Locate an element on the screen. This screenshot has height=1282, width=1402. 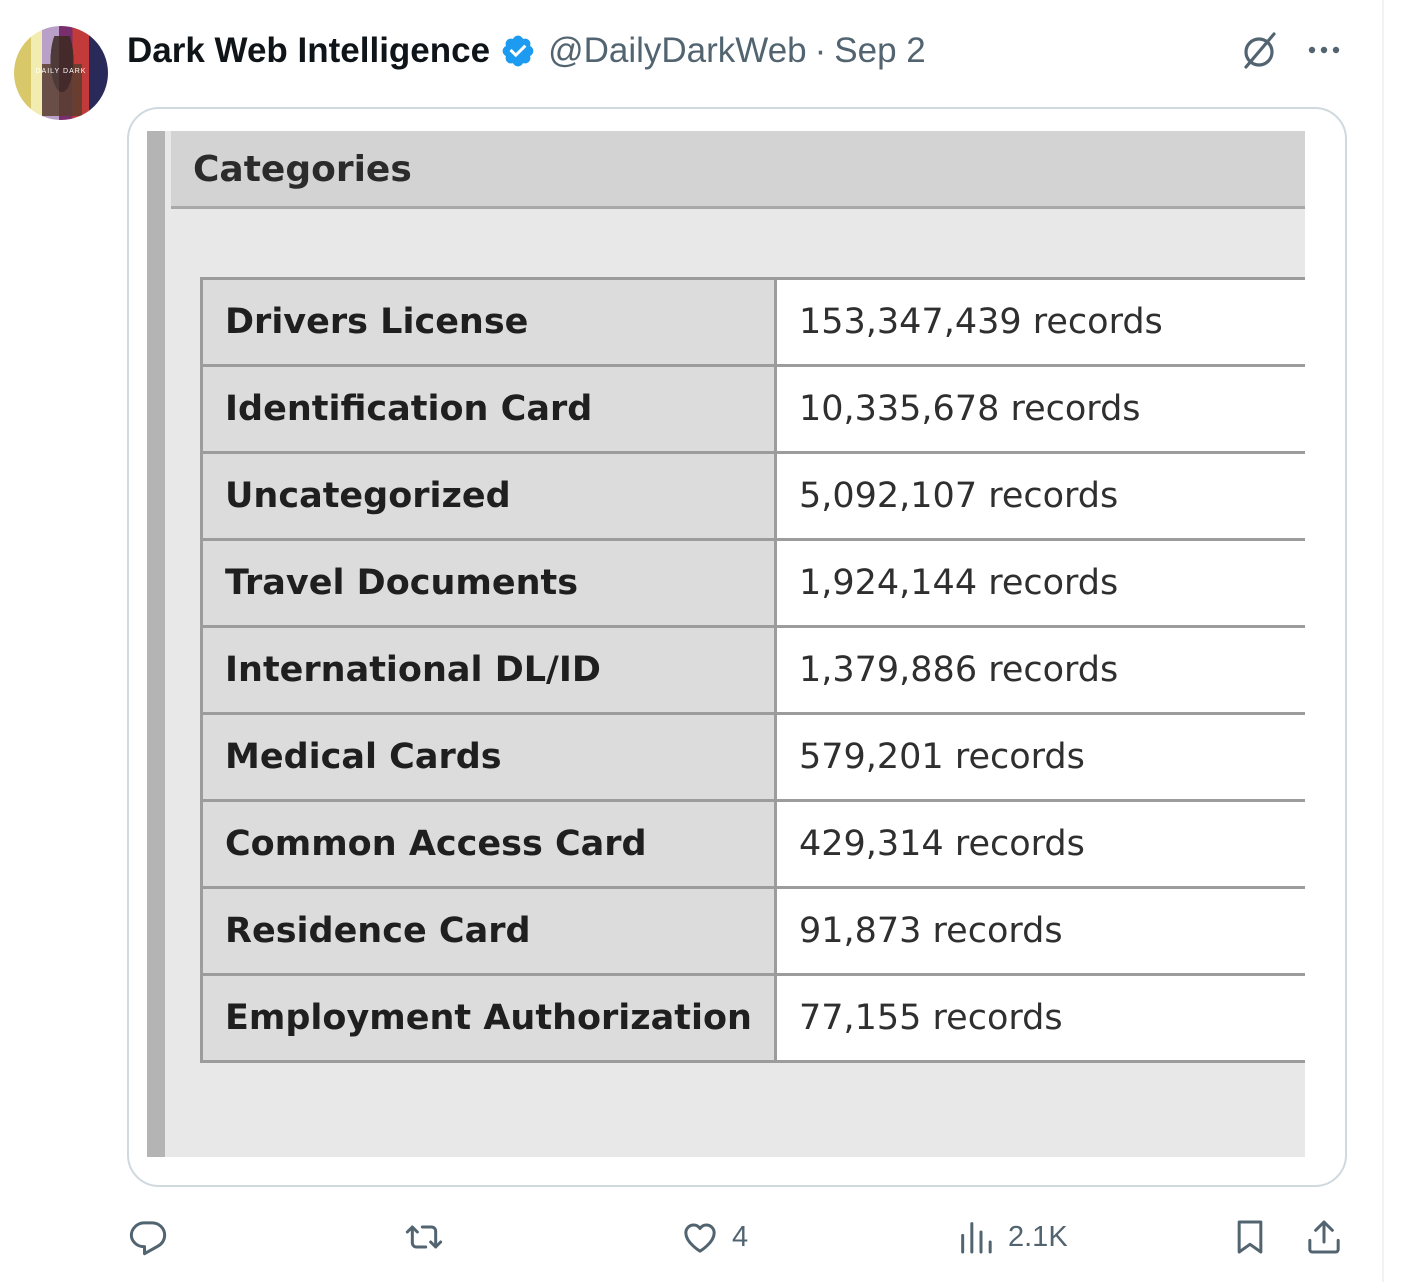
table-row: Uncategorized 5,092,107 records is located at coordinates (752, 496).